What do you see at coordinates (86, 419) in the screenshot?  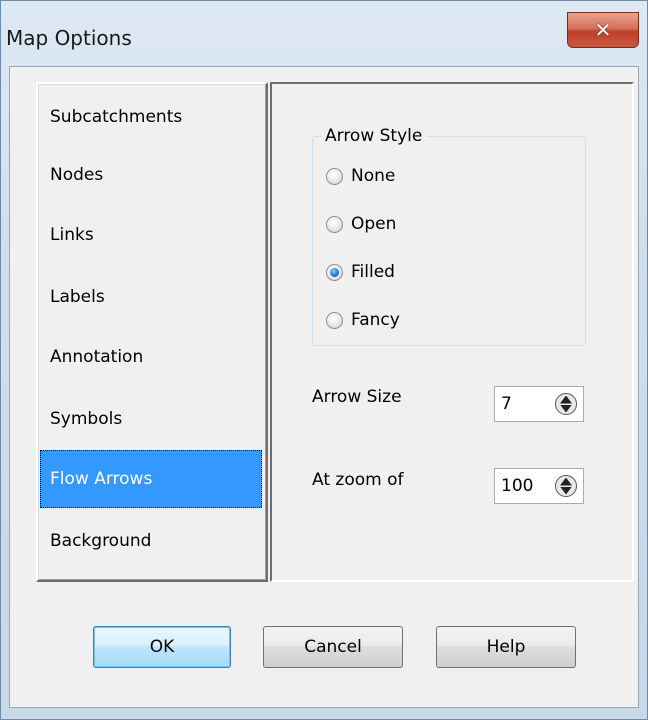 I see `sidebar-item-label: Symbols` at bounding box center [86, 419].